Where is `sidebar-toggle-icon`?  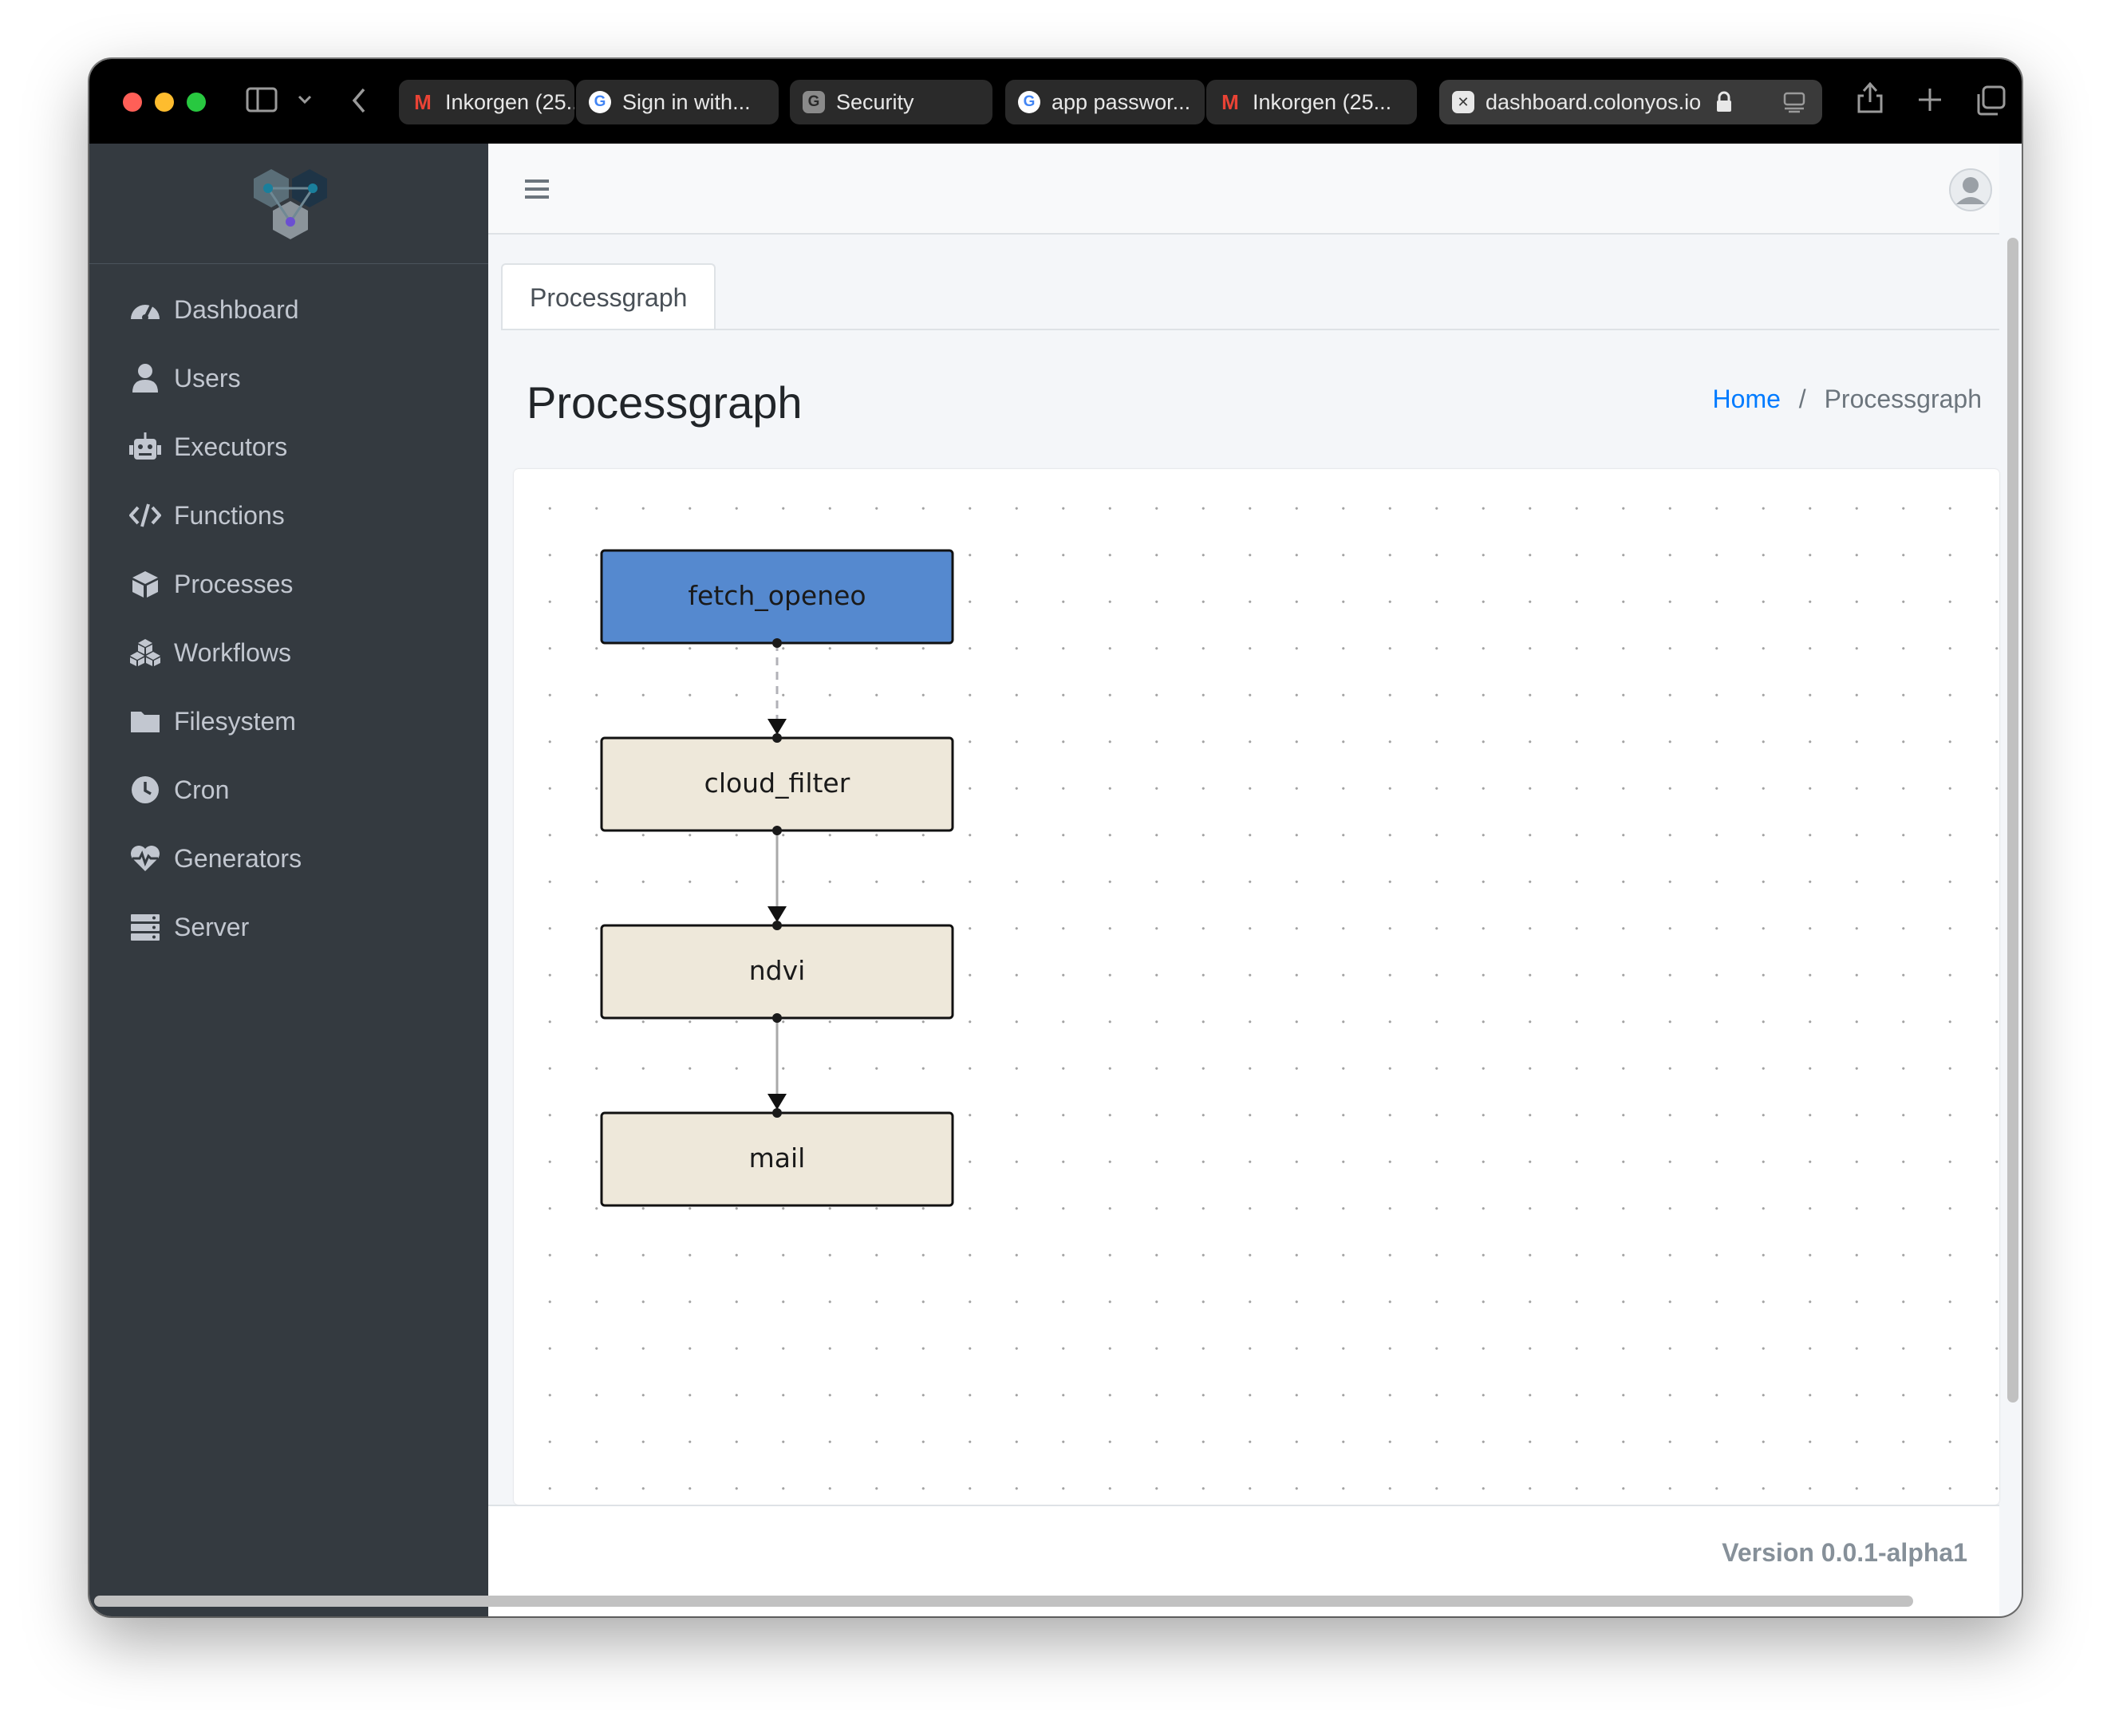
sidebar-toggle-icon is located at coordinates (262, 99).